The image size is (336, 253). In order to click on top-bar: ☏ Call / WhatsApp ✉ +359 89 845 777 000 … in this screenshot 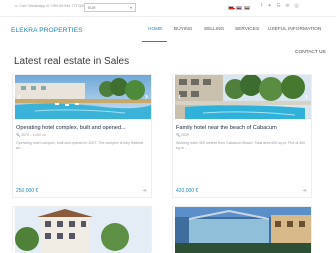, I will do `click(168, 8)`.